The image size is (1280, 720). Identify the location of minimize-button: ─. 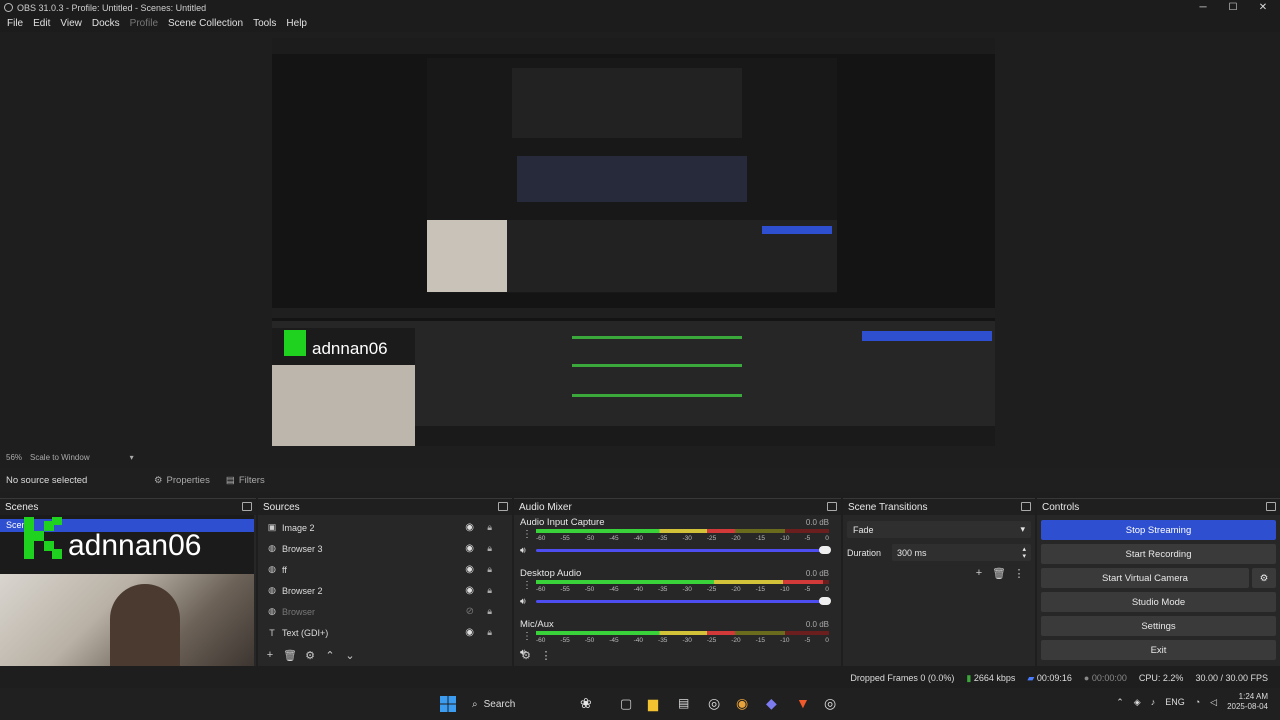
(1203, 7).